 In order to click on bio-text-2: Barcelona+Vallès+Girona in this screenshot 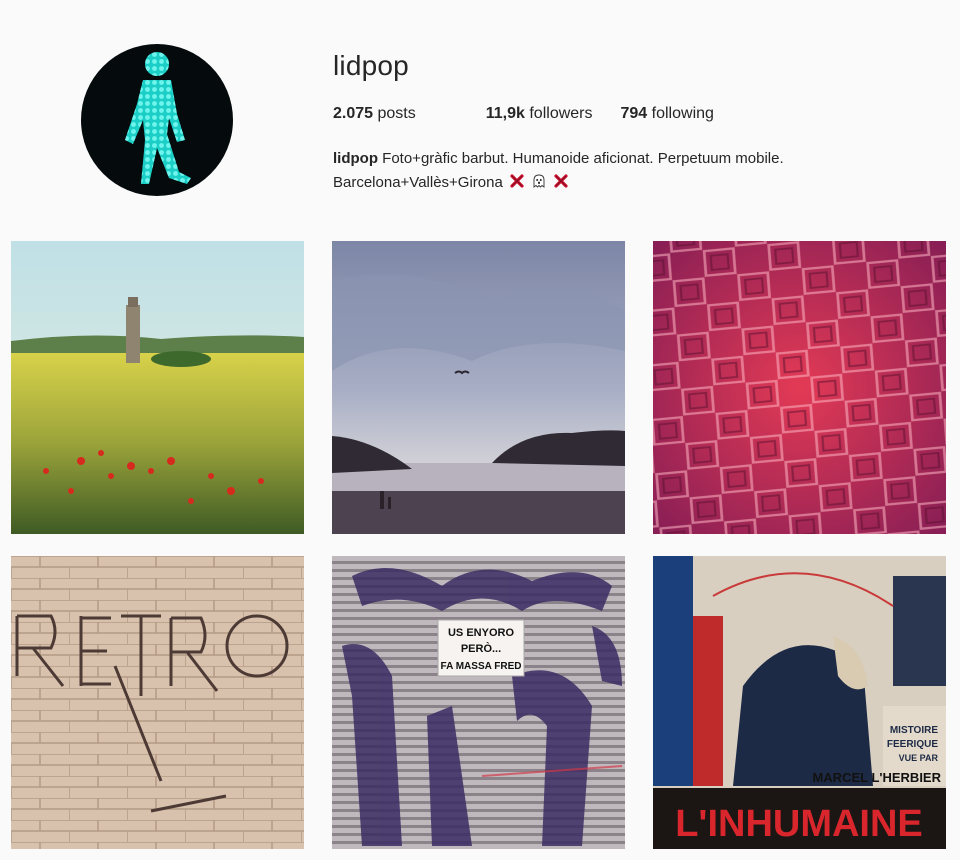, I will do `click(418, 182)`.